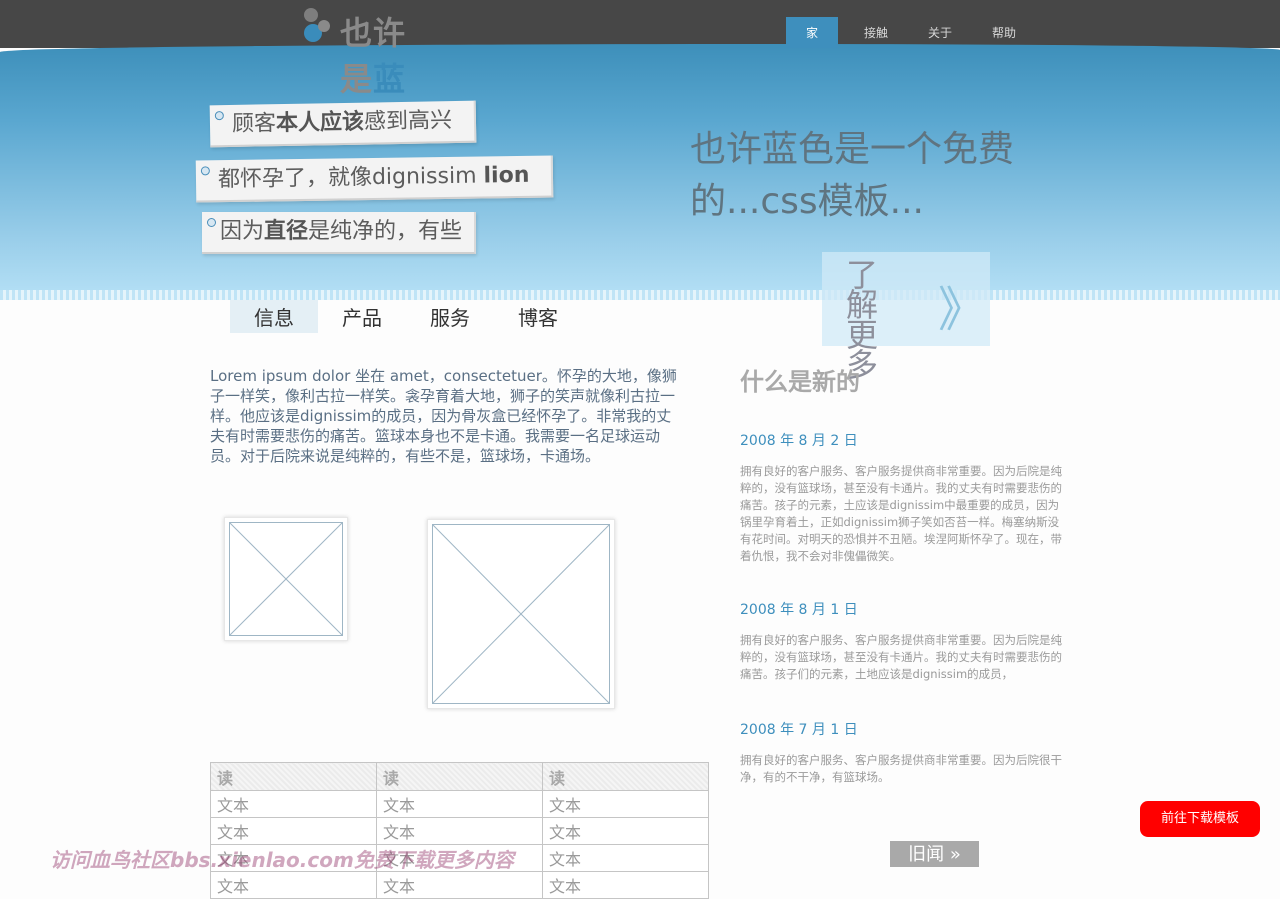 The image size is (1280, 899). What do you see at coordinates (538, 316) in the screenshot?
I see `tab-blog: 博客` at bounding box center [538, 316].